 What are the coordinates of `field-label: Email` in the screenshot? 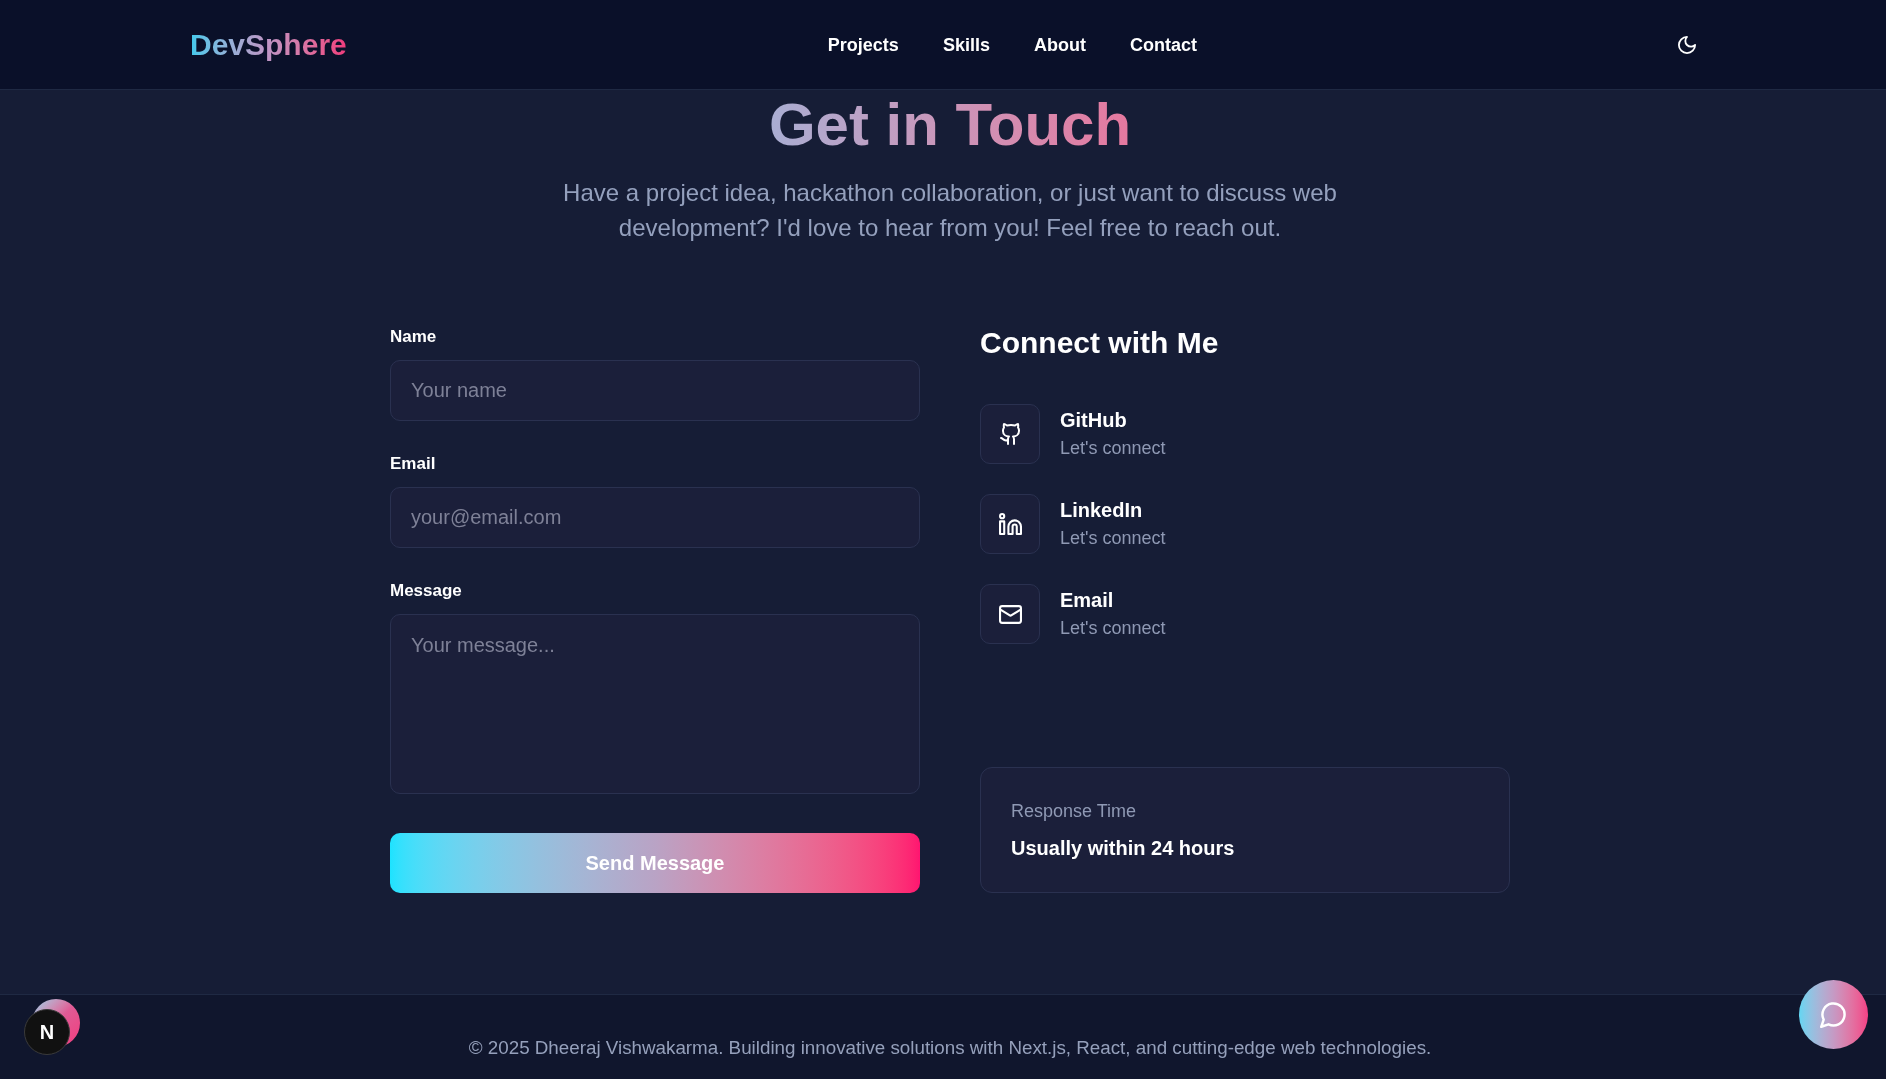 It's located at (413, 464).